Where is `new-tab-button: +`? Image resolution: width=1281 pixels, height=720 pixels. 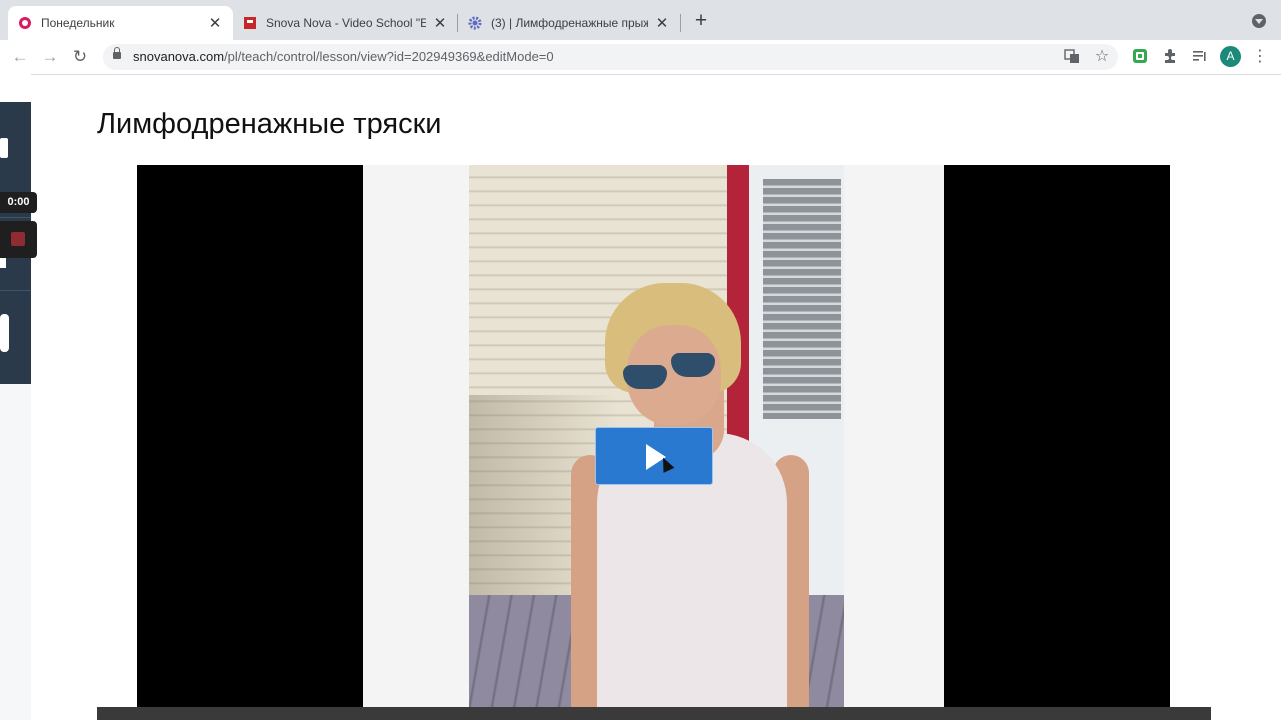
new-tab-button: + is located at coordinates (701, 21).